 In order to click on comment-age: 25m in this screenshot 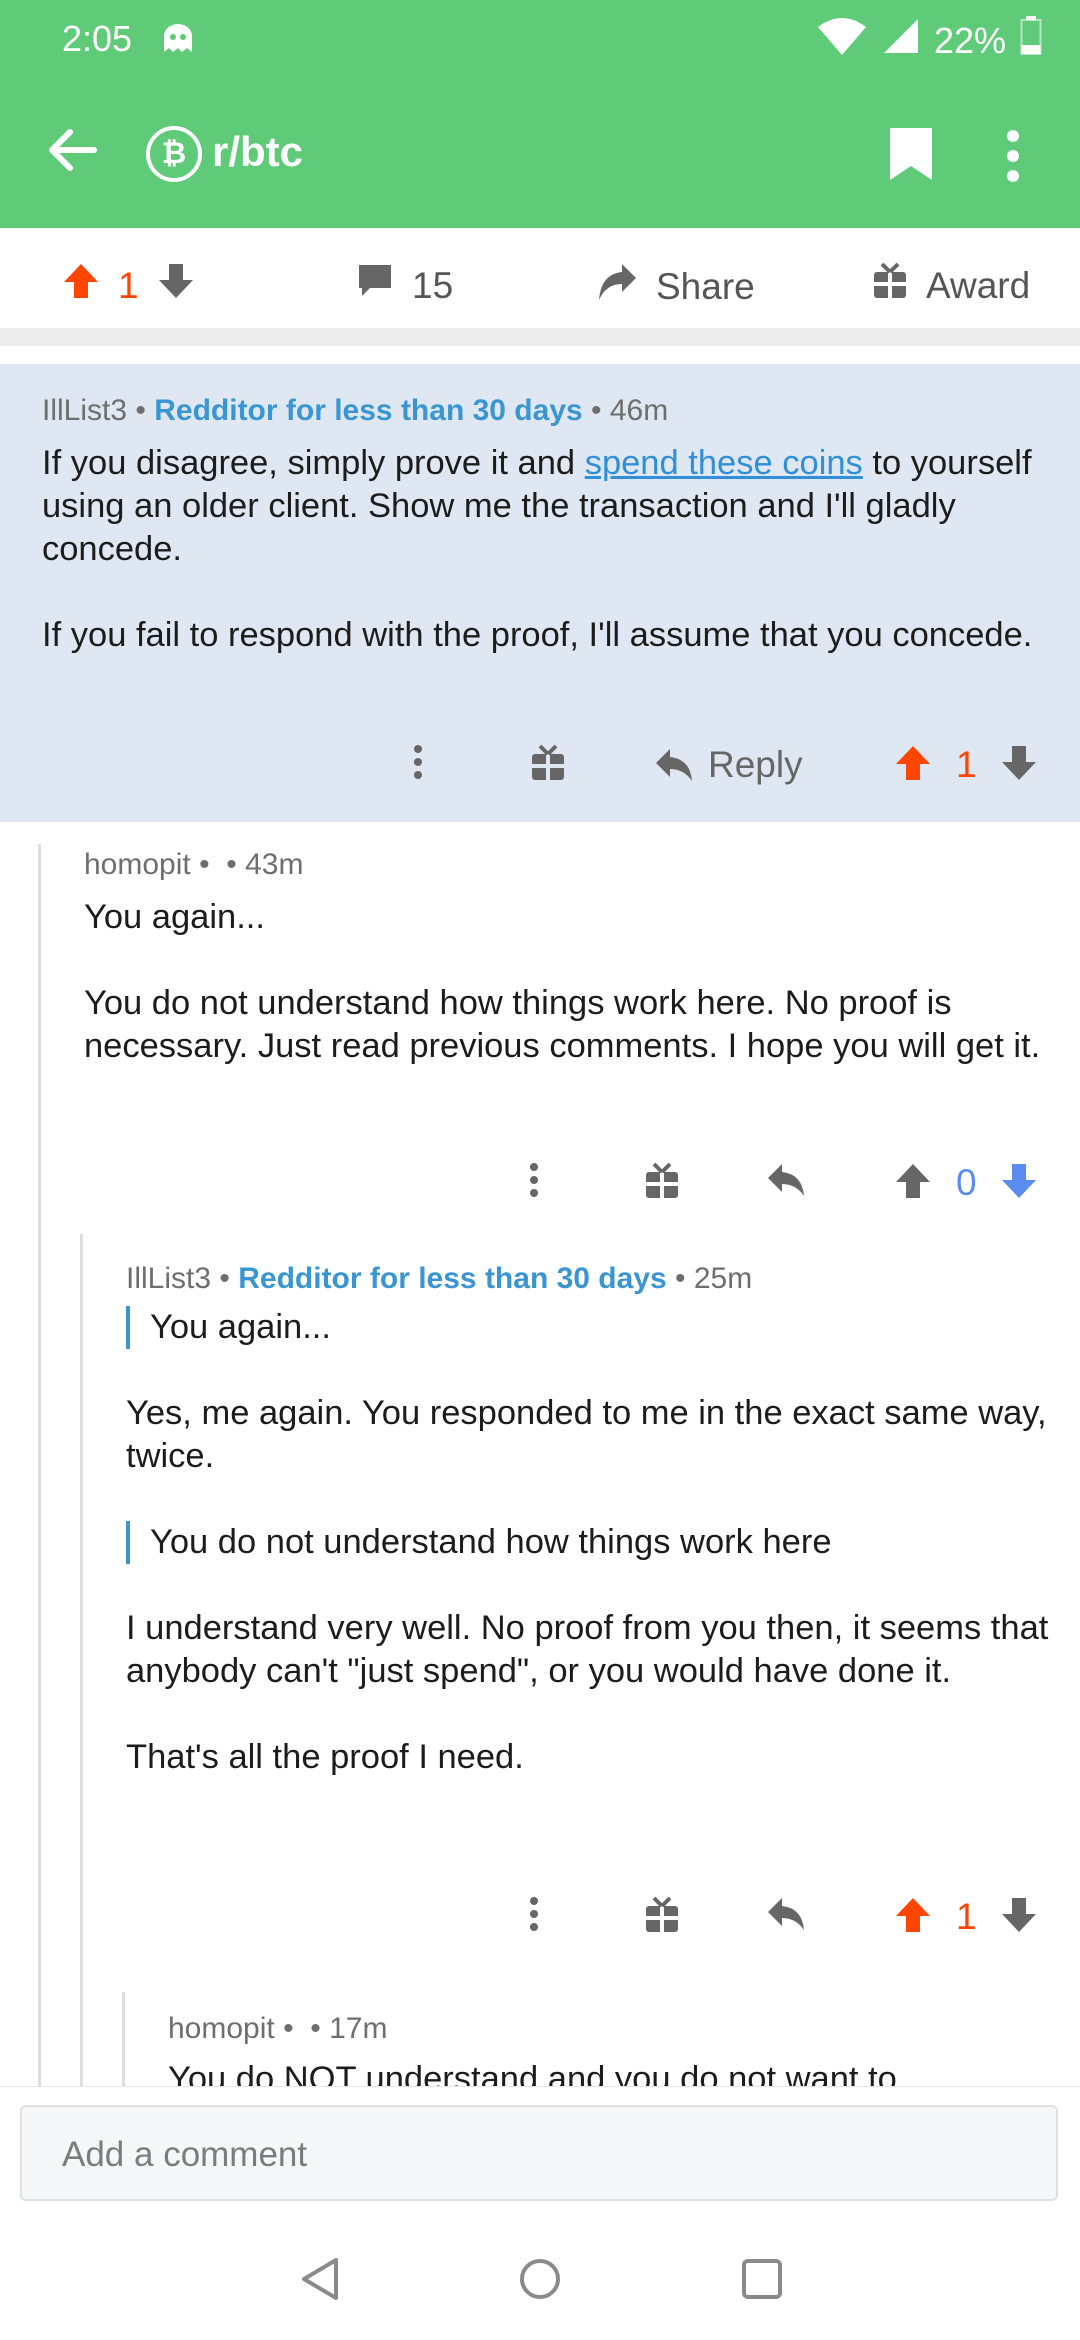, I will do `click(723, 1278)`.